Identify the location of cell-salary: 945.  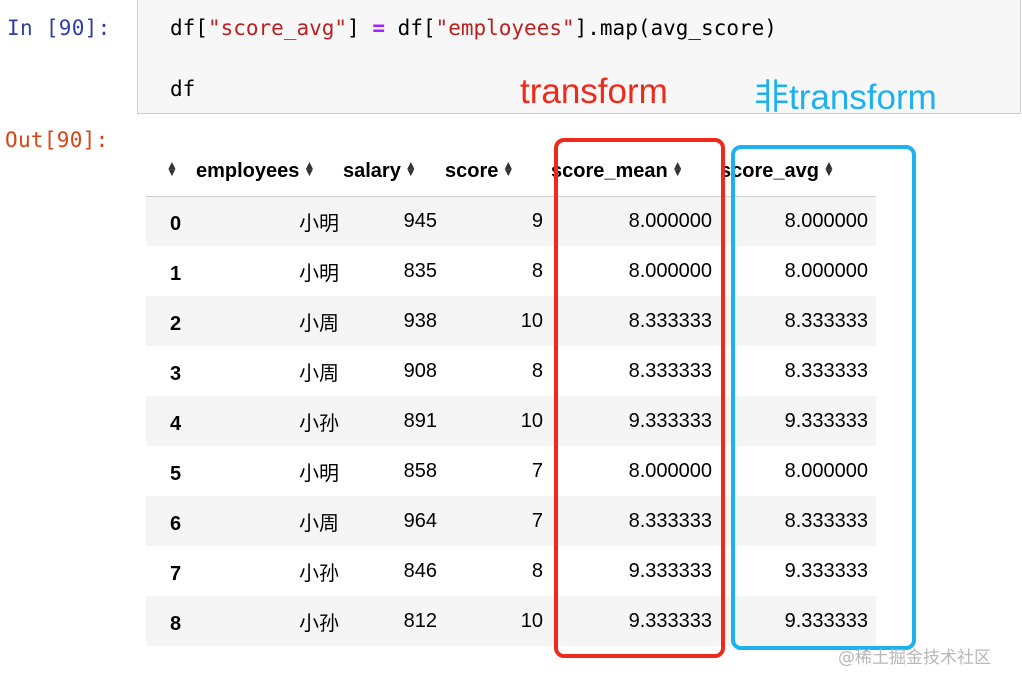
(420, 220).